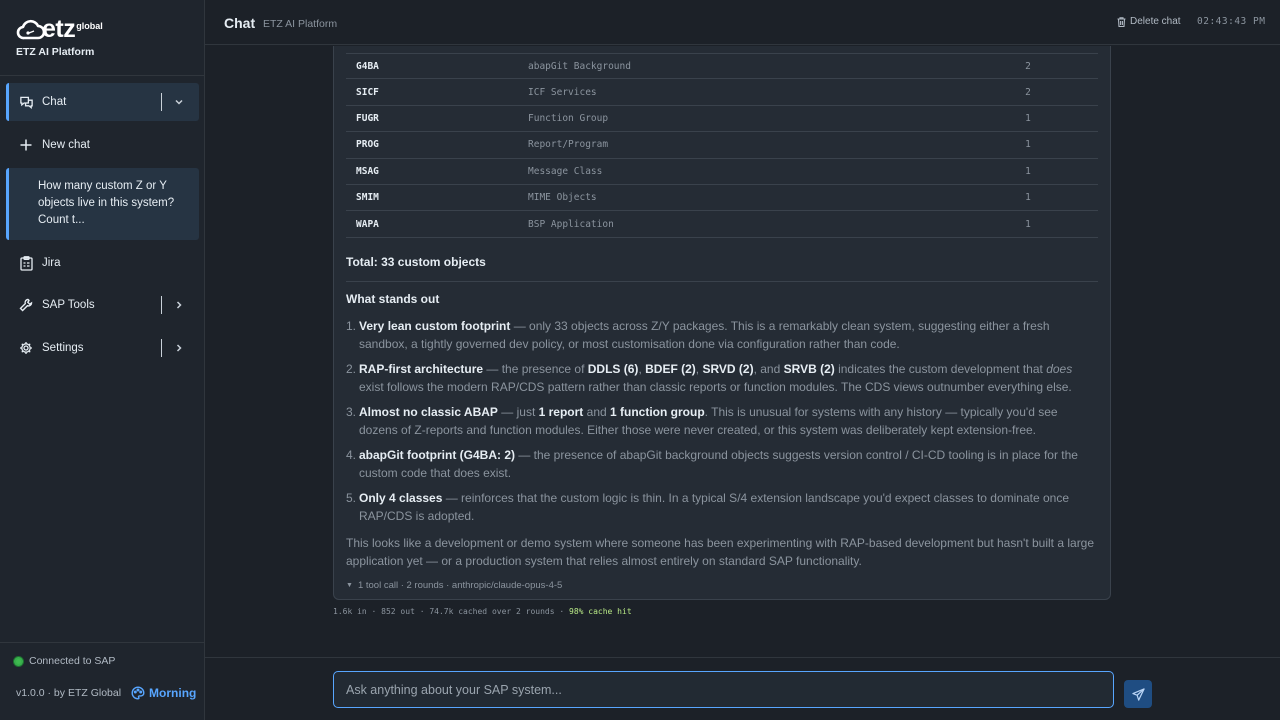 This screenshot has width=1280, height=720. I want to click on connection-status: Connected to SAP, so click(64, 661).